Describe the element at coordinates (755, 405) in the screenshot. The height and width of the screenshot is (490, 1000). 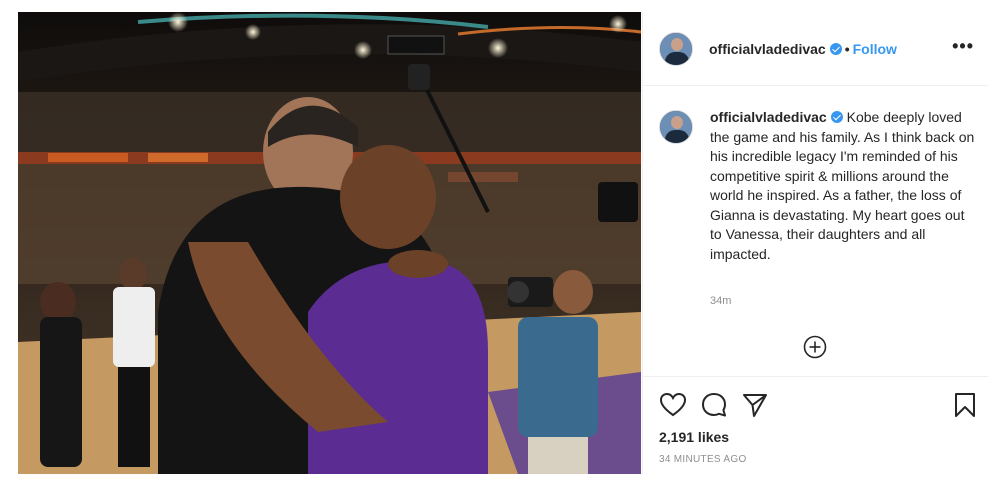
I see `paper-plane-icon` at that location.